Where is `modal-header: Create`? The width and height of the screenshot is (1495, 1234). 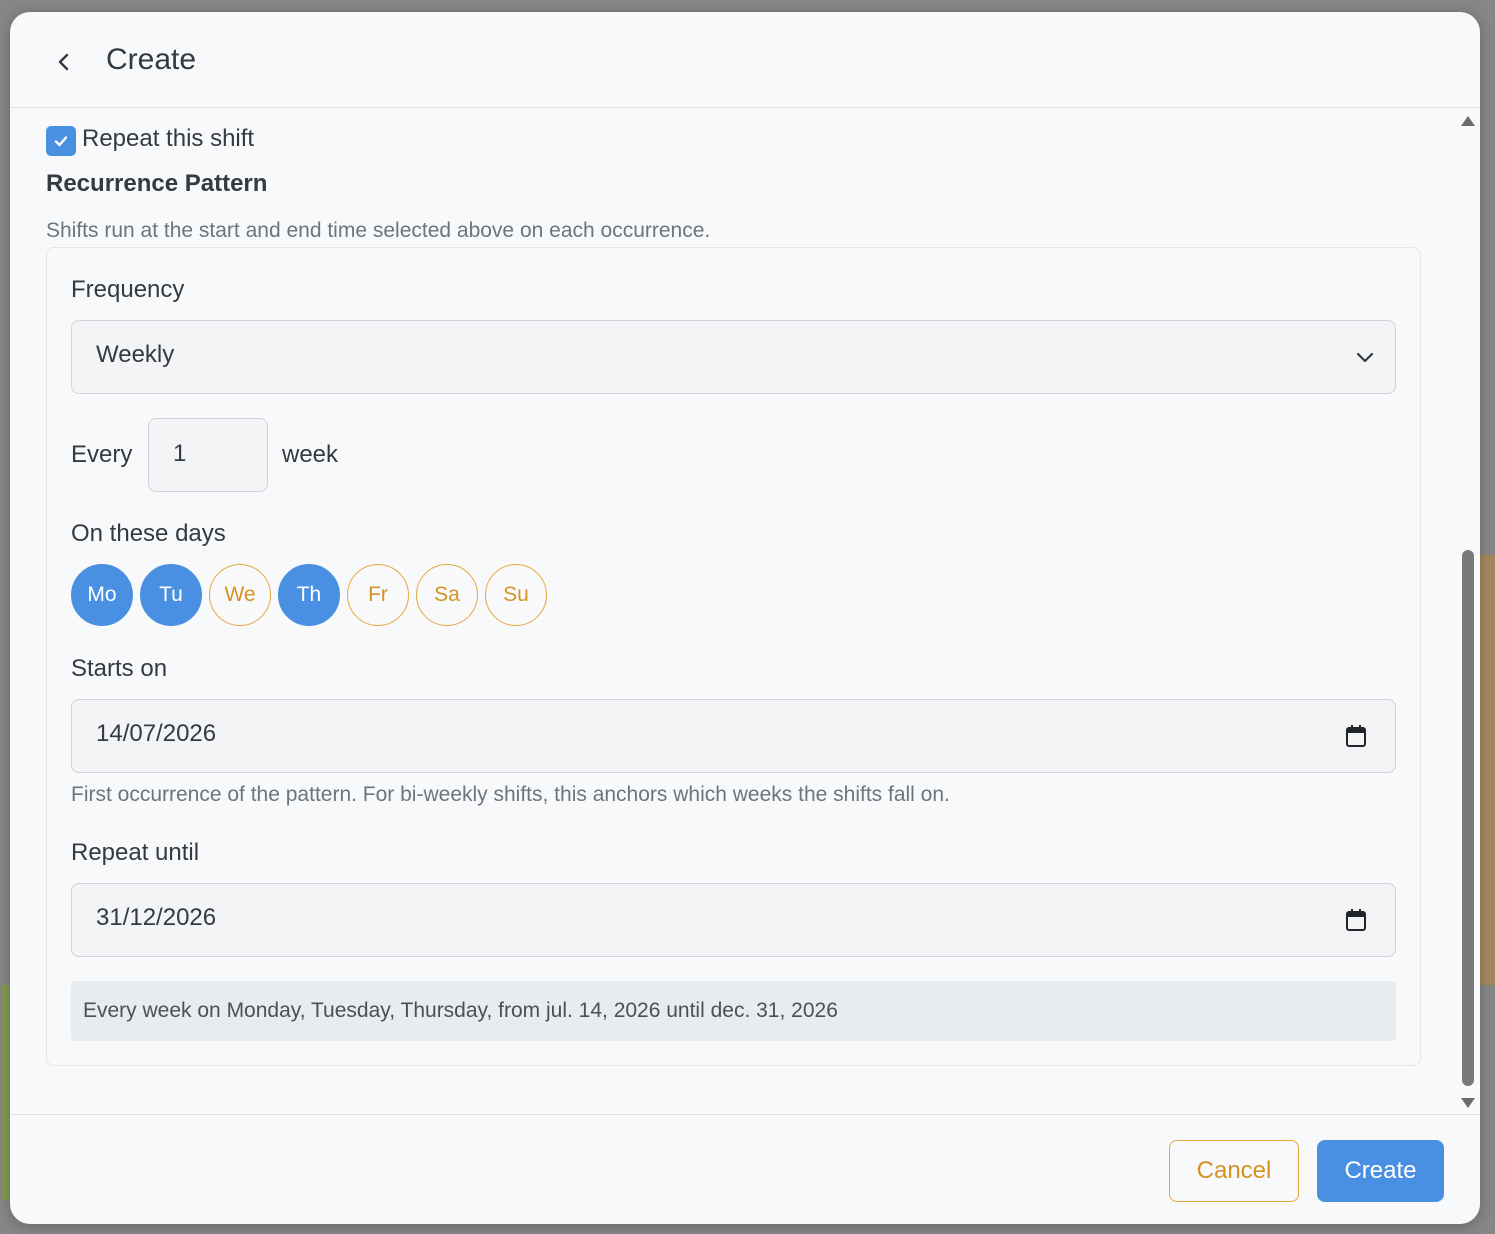
modal-header: Create is located at coordinates (745, 60).